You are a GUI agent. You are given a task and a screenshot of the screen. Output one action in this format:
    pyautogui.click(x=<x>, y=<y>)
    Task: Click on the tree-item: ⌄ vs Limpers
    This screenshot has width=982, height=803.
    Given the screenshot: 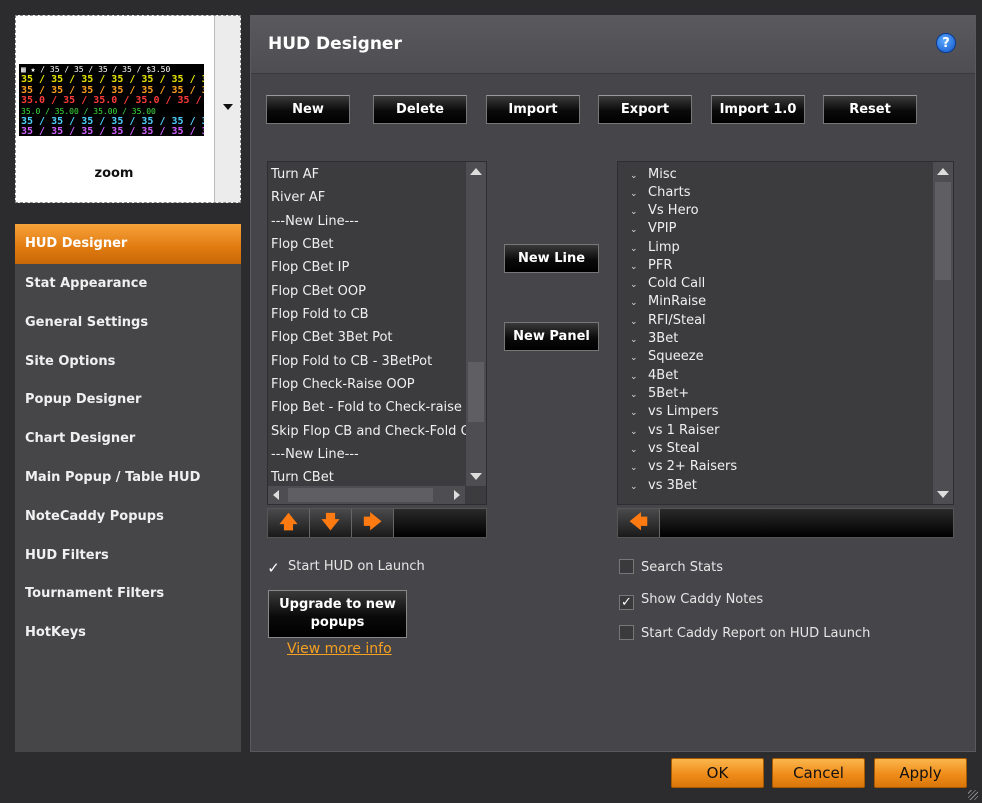 What is the action you would take?
    pyautogui.click(x=674, y=411)
    